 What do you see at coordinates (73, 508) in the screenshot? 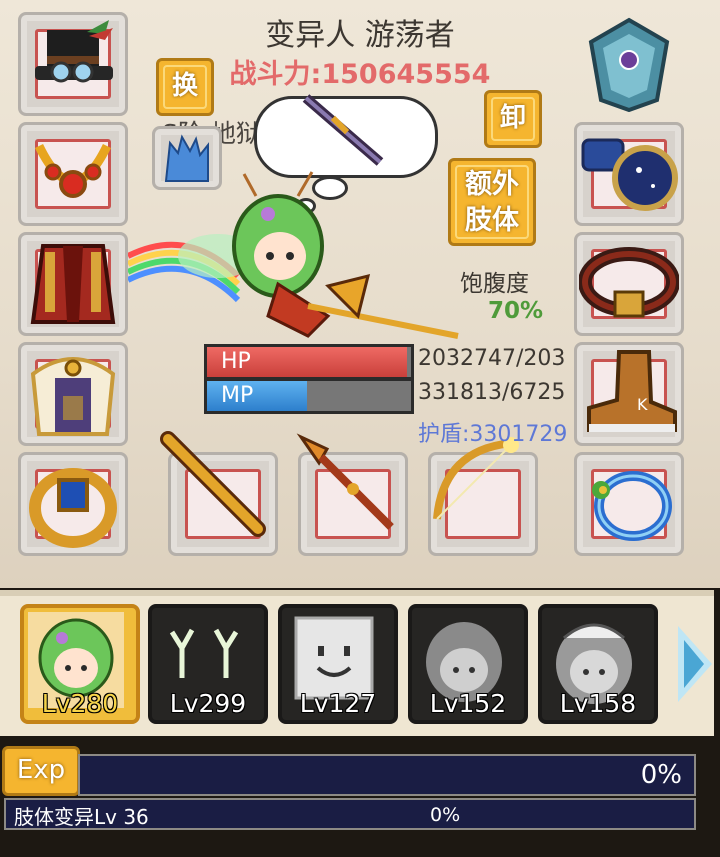
I see `ring-icon` at bounding box center [73, 508].